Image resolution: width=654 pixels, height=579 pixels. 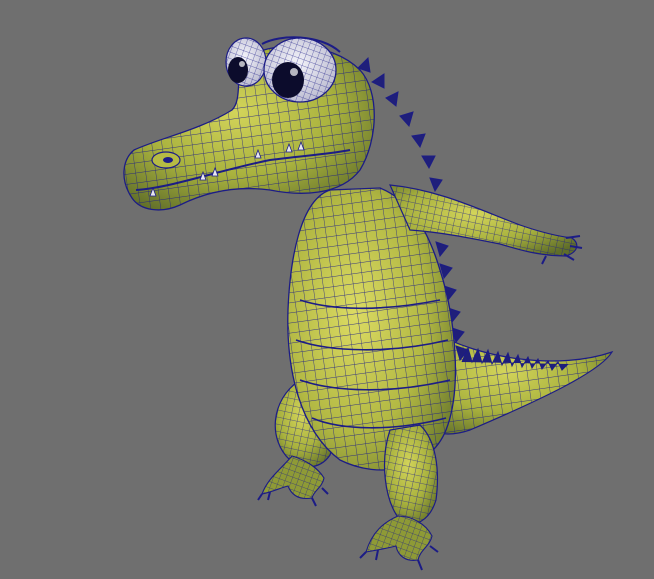 I want to click on left-pupil, so click(x=238, y=70).